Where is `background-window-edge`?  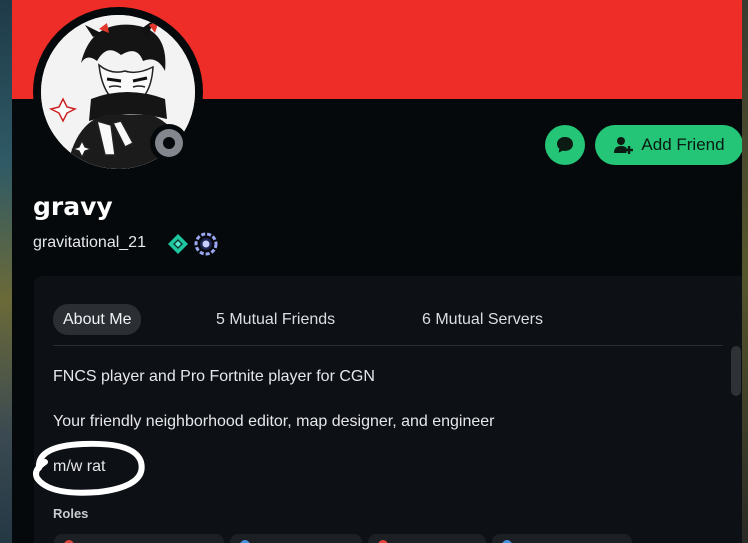
background-window-edge is located at coordinates (6, 271).